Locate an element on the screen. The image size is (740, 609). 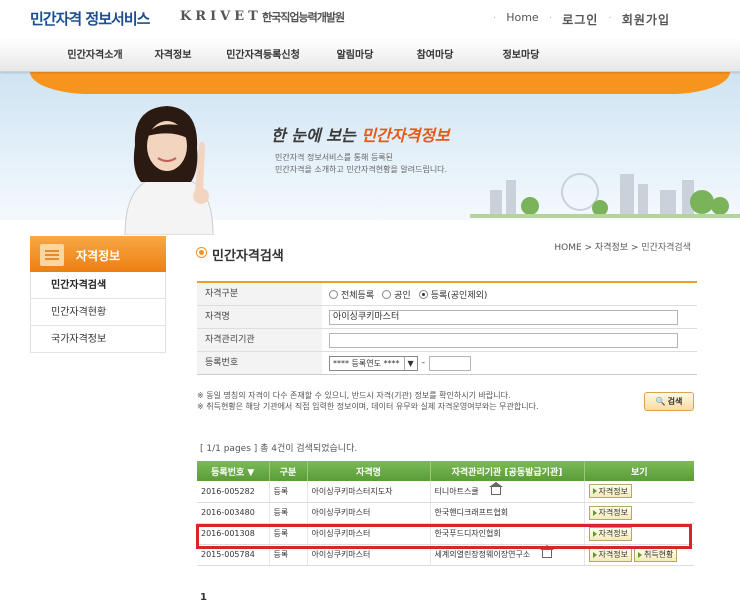
lnb-header: 자격정보 is located at coordinates (98, 254).